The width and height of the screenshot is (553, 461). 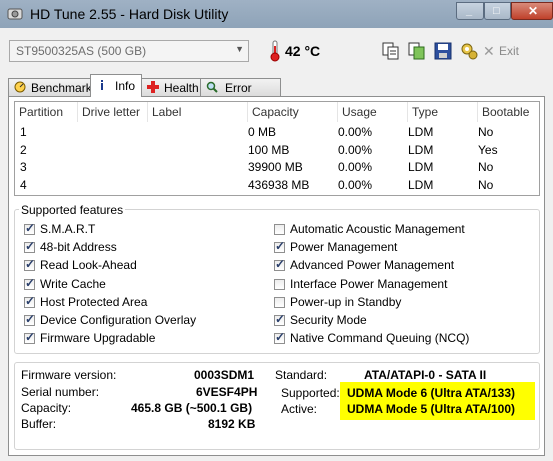 What do you see at coordinates (88, 265) in the screenshot?
I see `feature-label: Read Look-Ahead` at bounding box center [88, 265].